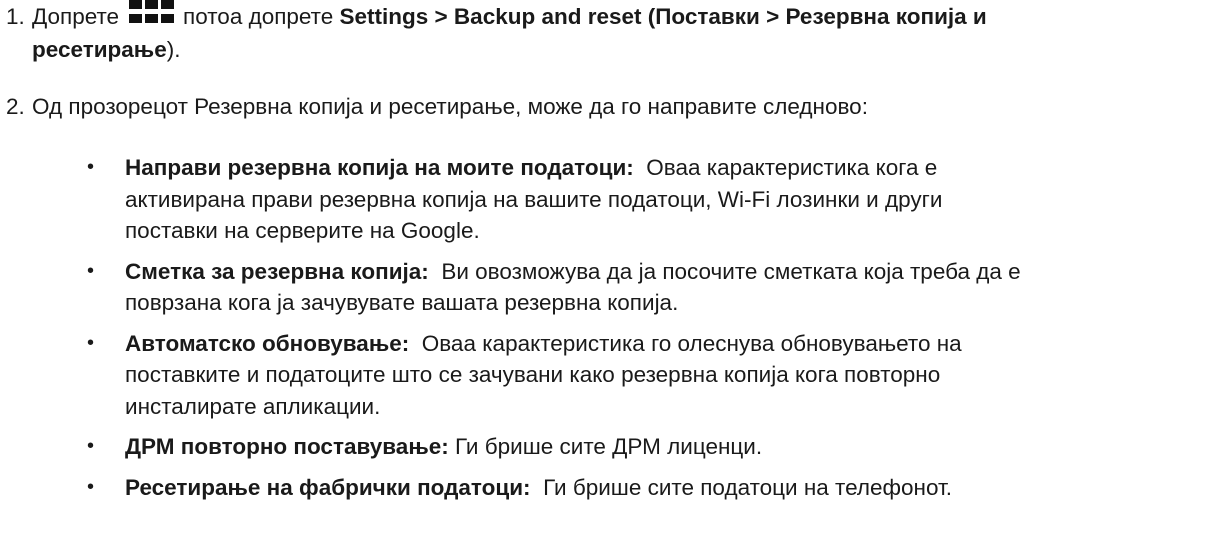 The image size is (1209, 558). I want to click on option-desc: Ги брише сите податоци на телефонот., so click(748, 487).